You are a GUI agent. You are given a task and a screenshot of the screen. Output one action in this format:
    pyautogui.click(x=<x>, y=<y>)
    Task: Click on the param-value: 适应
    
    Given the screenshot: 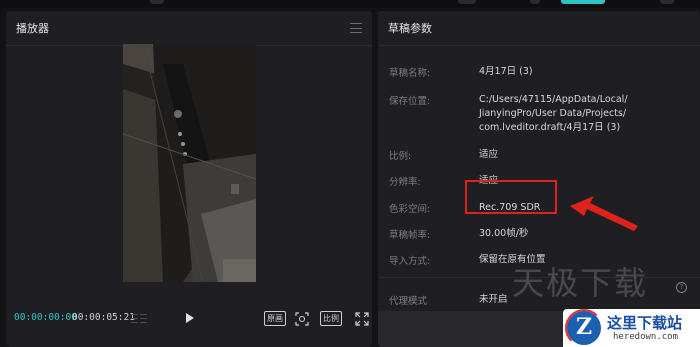 What is the action you would take?
    pyautogui.click(x=489, y=154)
    